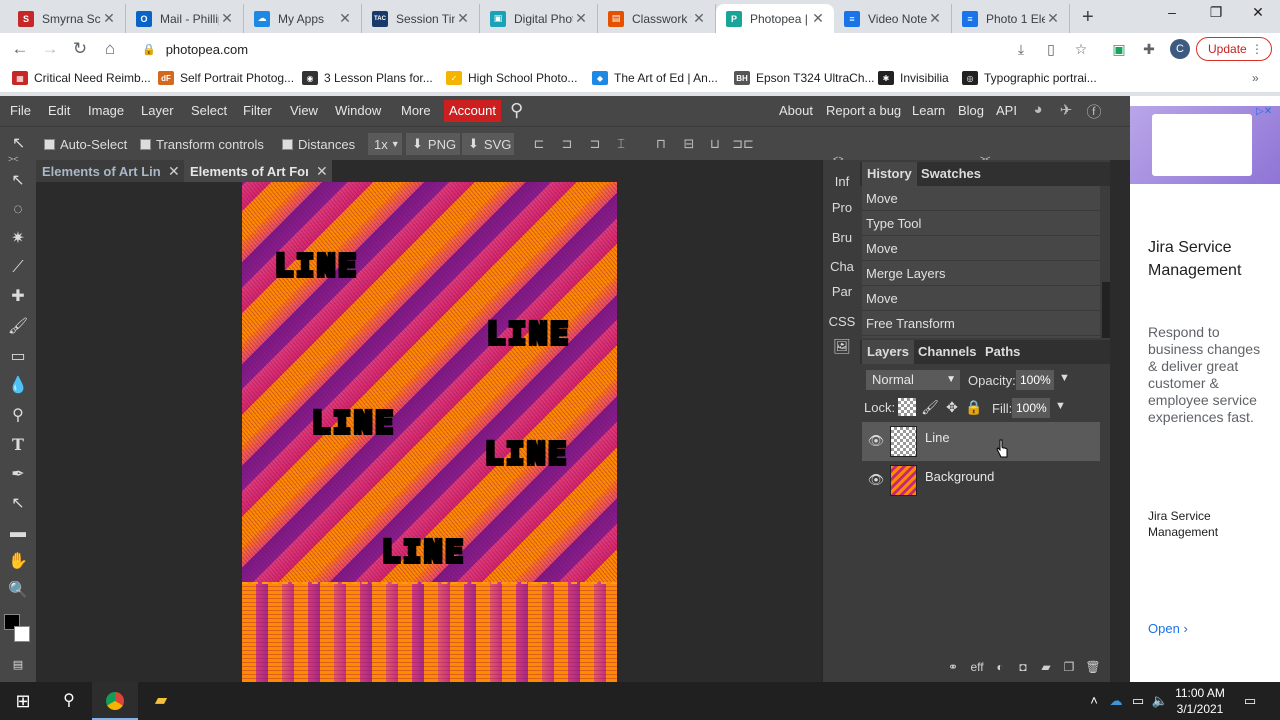  Describe the element at coordinates (80, 49) in the screenshot. I see `reload-icon: ↻` at that location.